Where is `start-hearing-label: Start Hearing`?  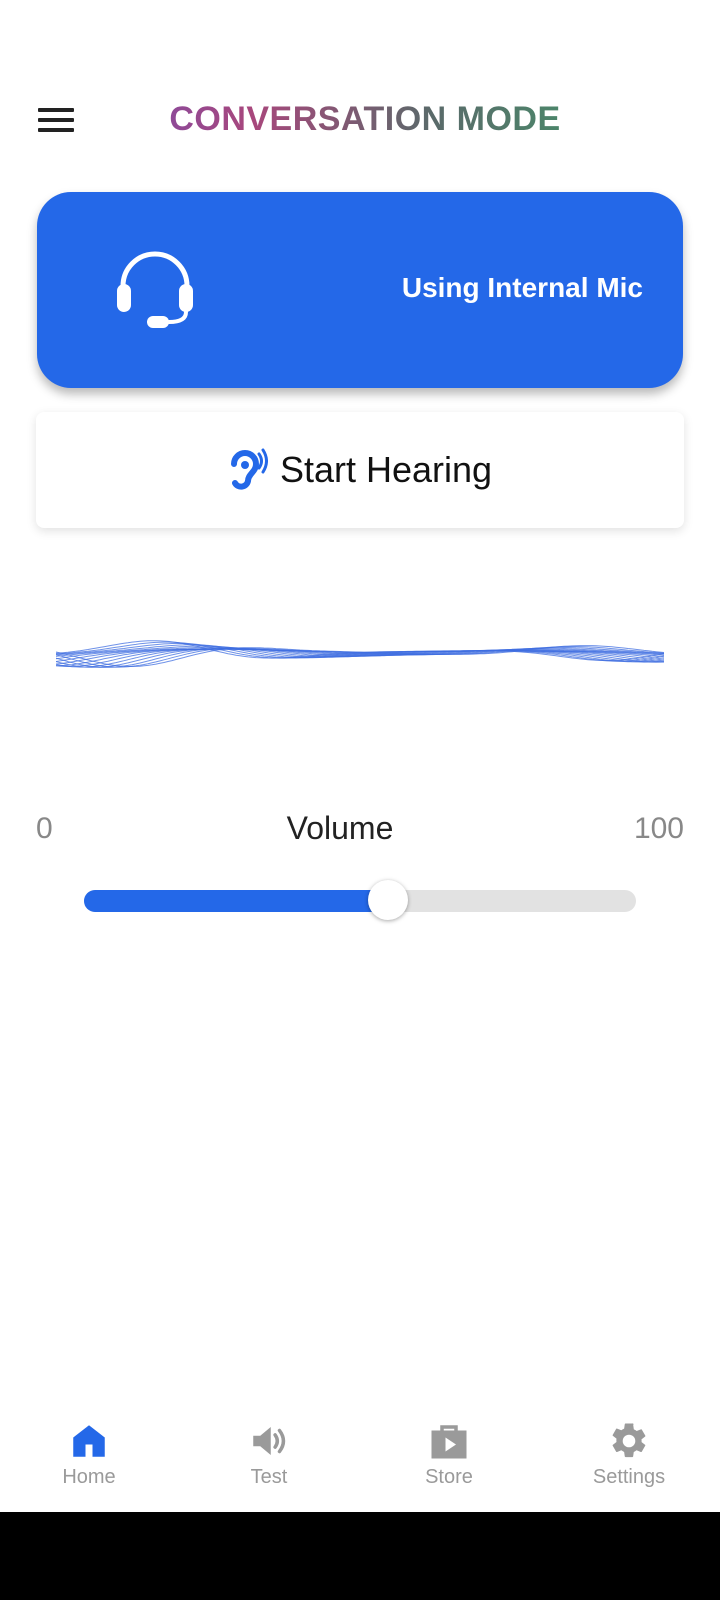
start-hearing-label: Start Hearing is located at coordinates (386, 469).